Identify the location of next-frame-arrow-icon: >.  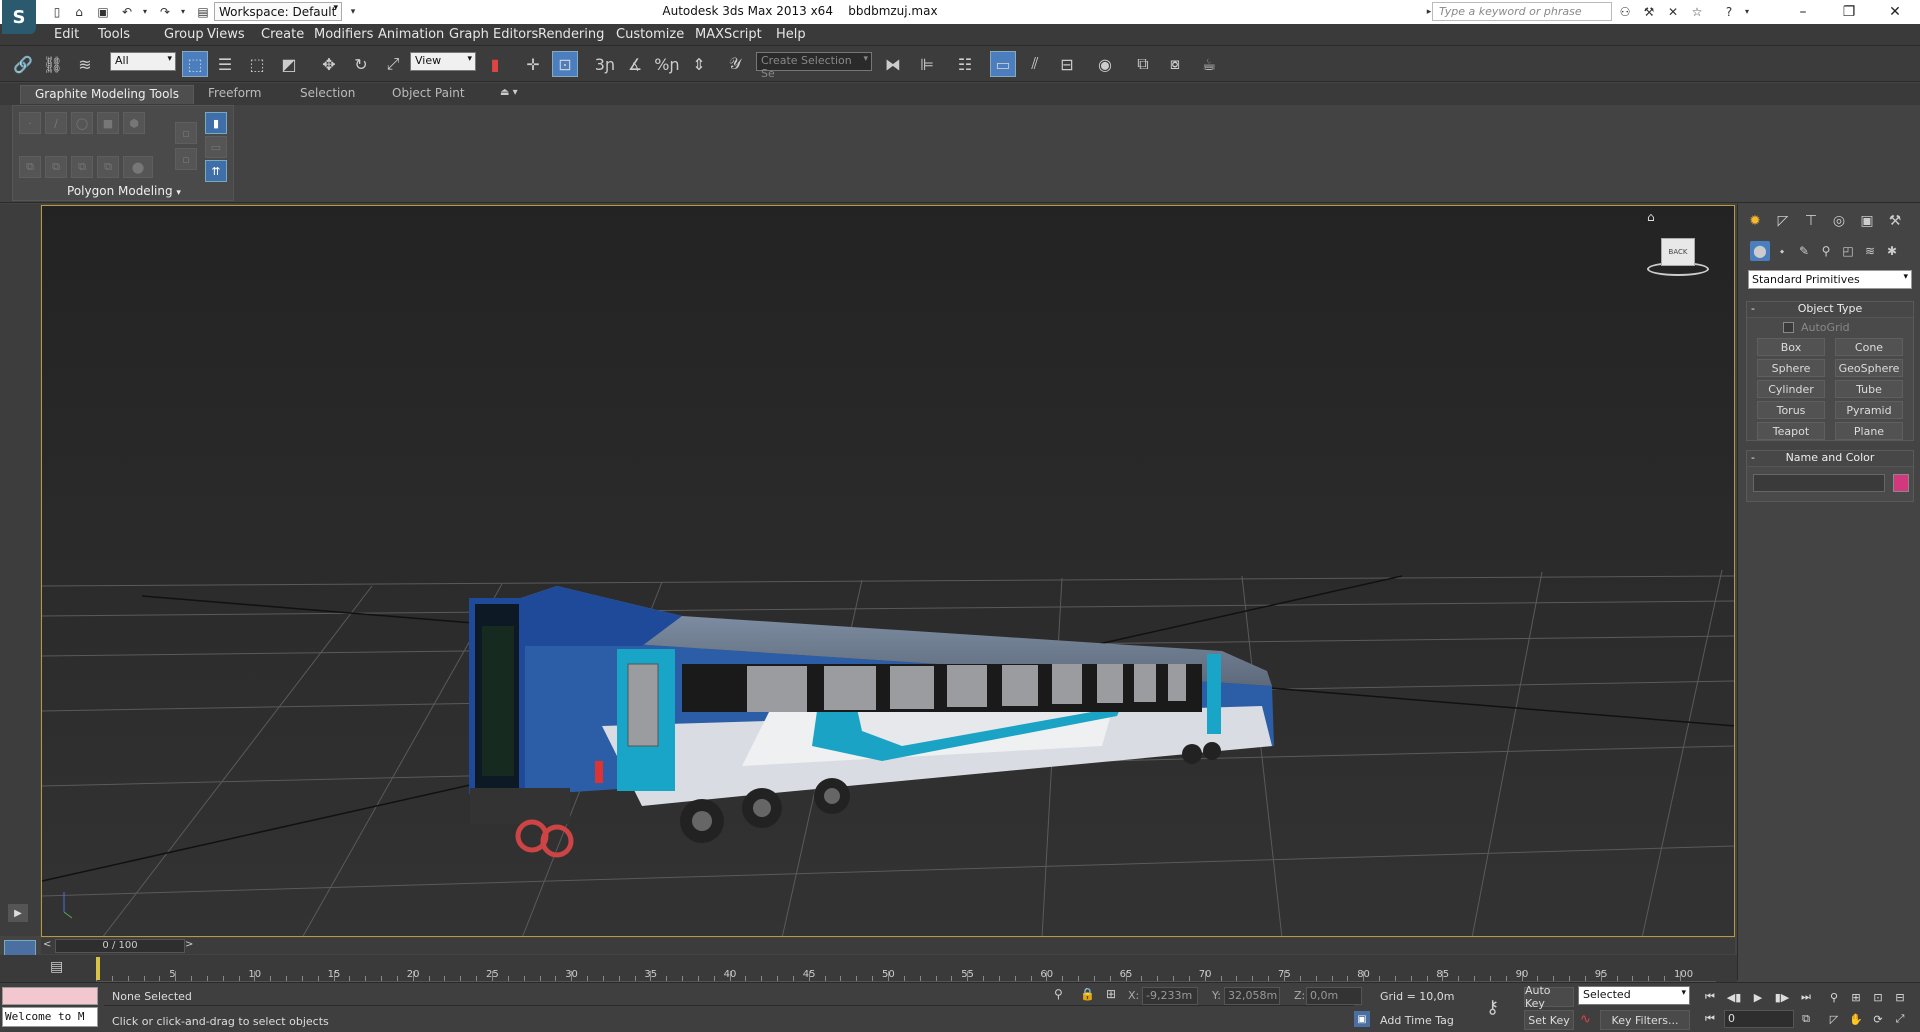
(189, 944).